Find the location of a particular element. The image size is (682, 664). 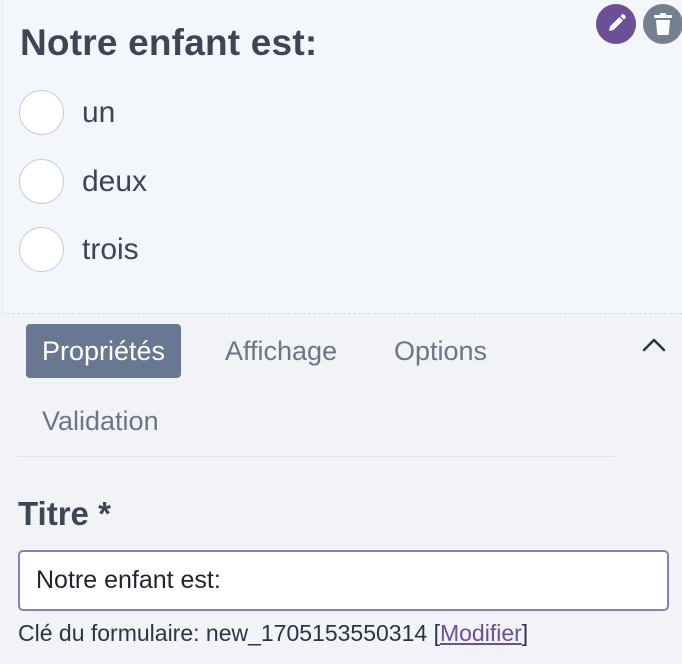

pencil-icon is located at coordinates (617, 22).